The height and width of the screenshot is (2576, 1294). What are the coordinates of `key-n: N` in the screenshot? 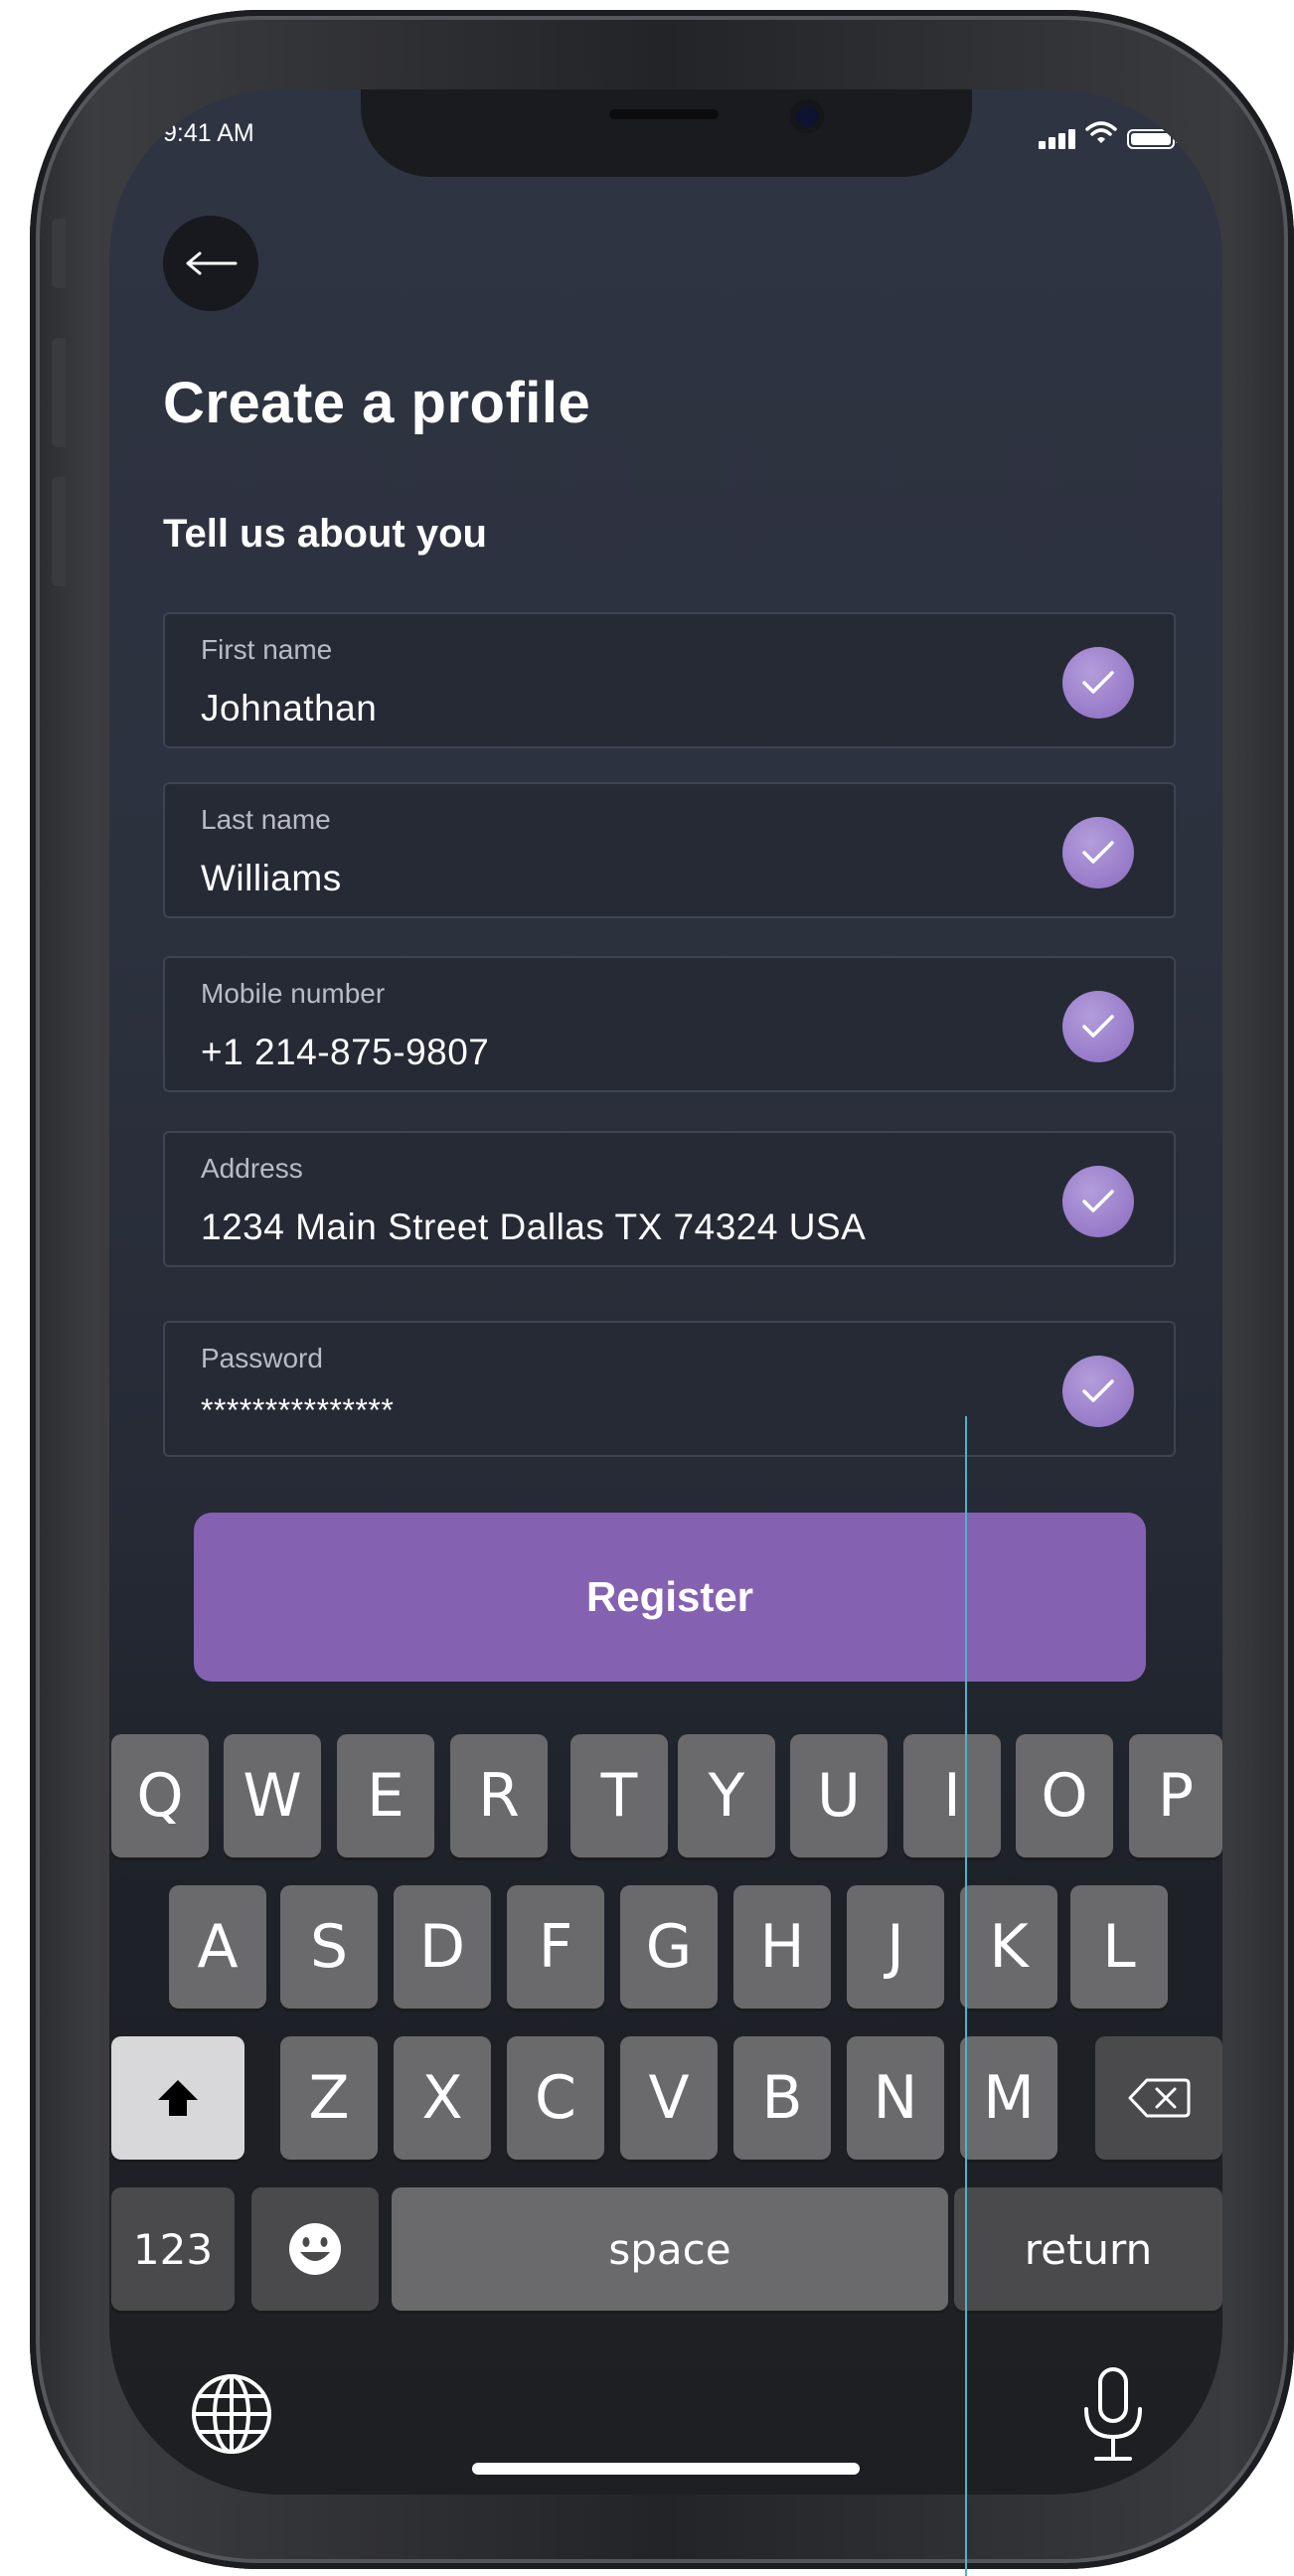 It's located at (895, 2098).